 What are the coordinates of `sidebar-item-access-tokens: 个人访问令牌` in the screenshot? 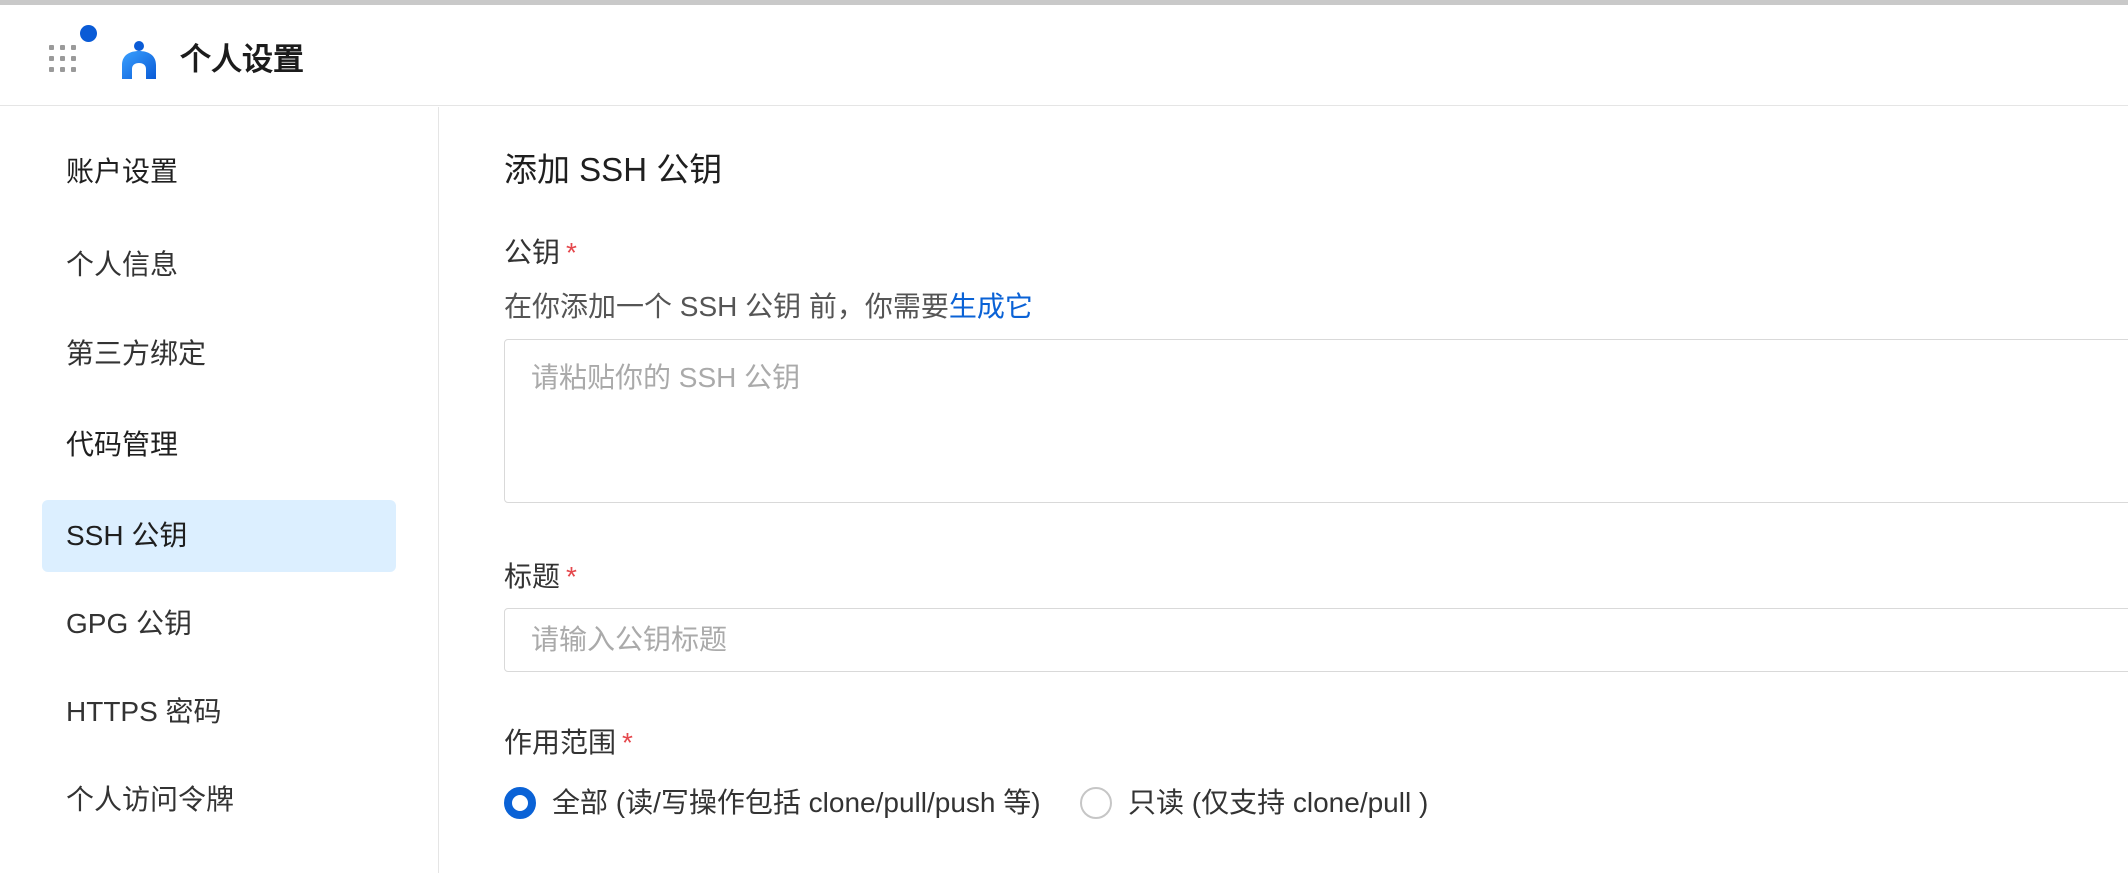 It's located at (219, 800).